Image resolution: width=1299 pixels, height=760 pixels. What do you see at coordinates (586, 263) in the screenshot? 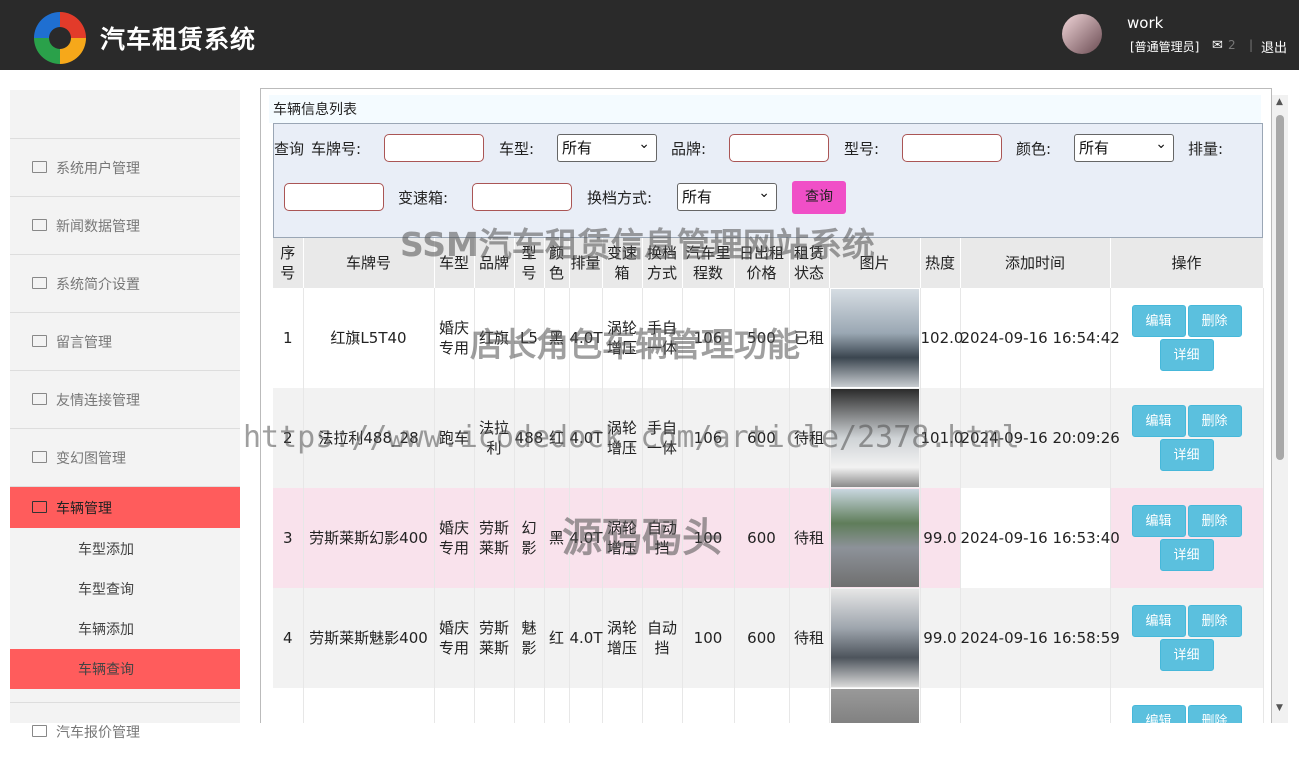
I see `column-header: 排量` at bounding box center [586, 263].